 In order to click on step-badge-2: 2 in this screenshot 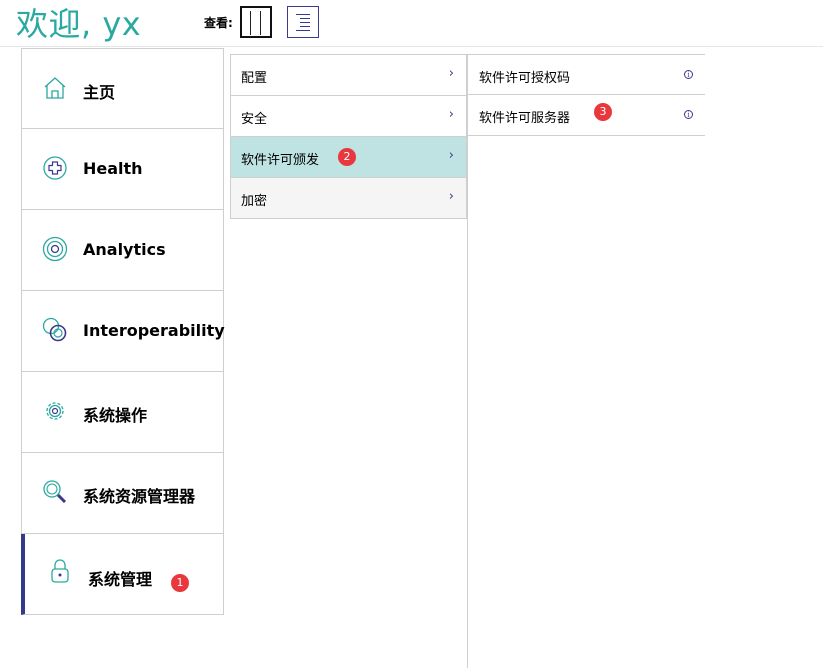, I will do `click(347, 157)`.